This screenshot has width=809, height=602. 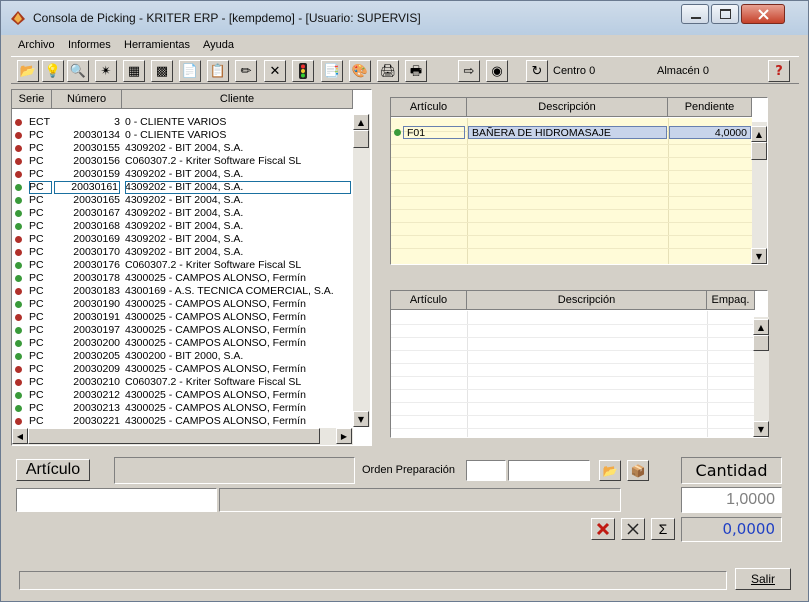 I want to click on menu-archivo: Archivo, so click(x=36, y=45).